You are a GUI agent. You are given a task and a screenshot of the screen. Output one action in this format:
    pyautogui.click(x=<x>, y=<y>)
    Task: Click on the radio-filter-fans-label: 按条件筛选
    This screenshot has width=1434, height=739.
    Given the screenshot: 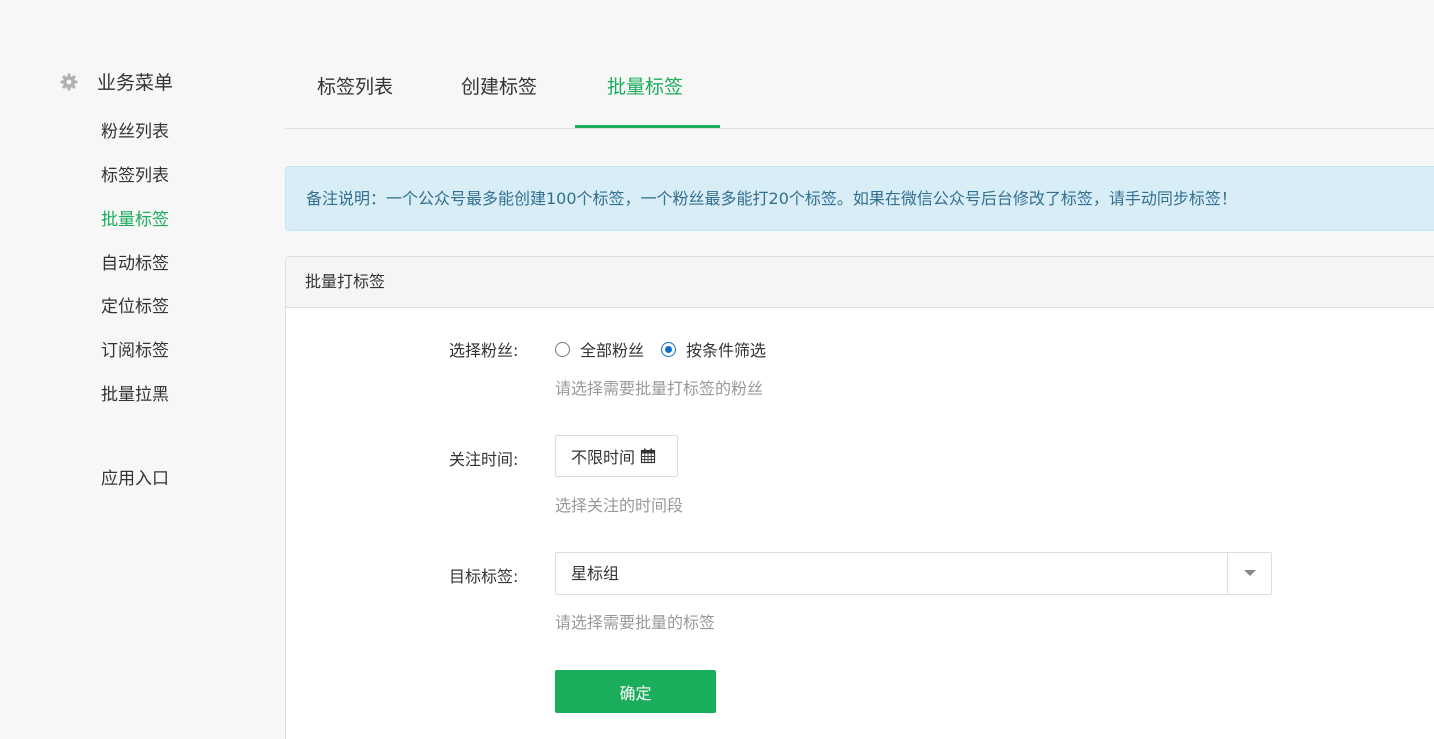 What is the action you would take?
    pyautogui.click(x=726, y=350)
    